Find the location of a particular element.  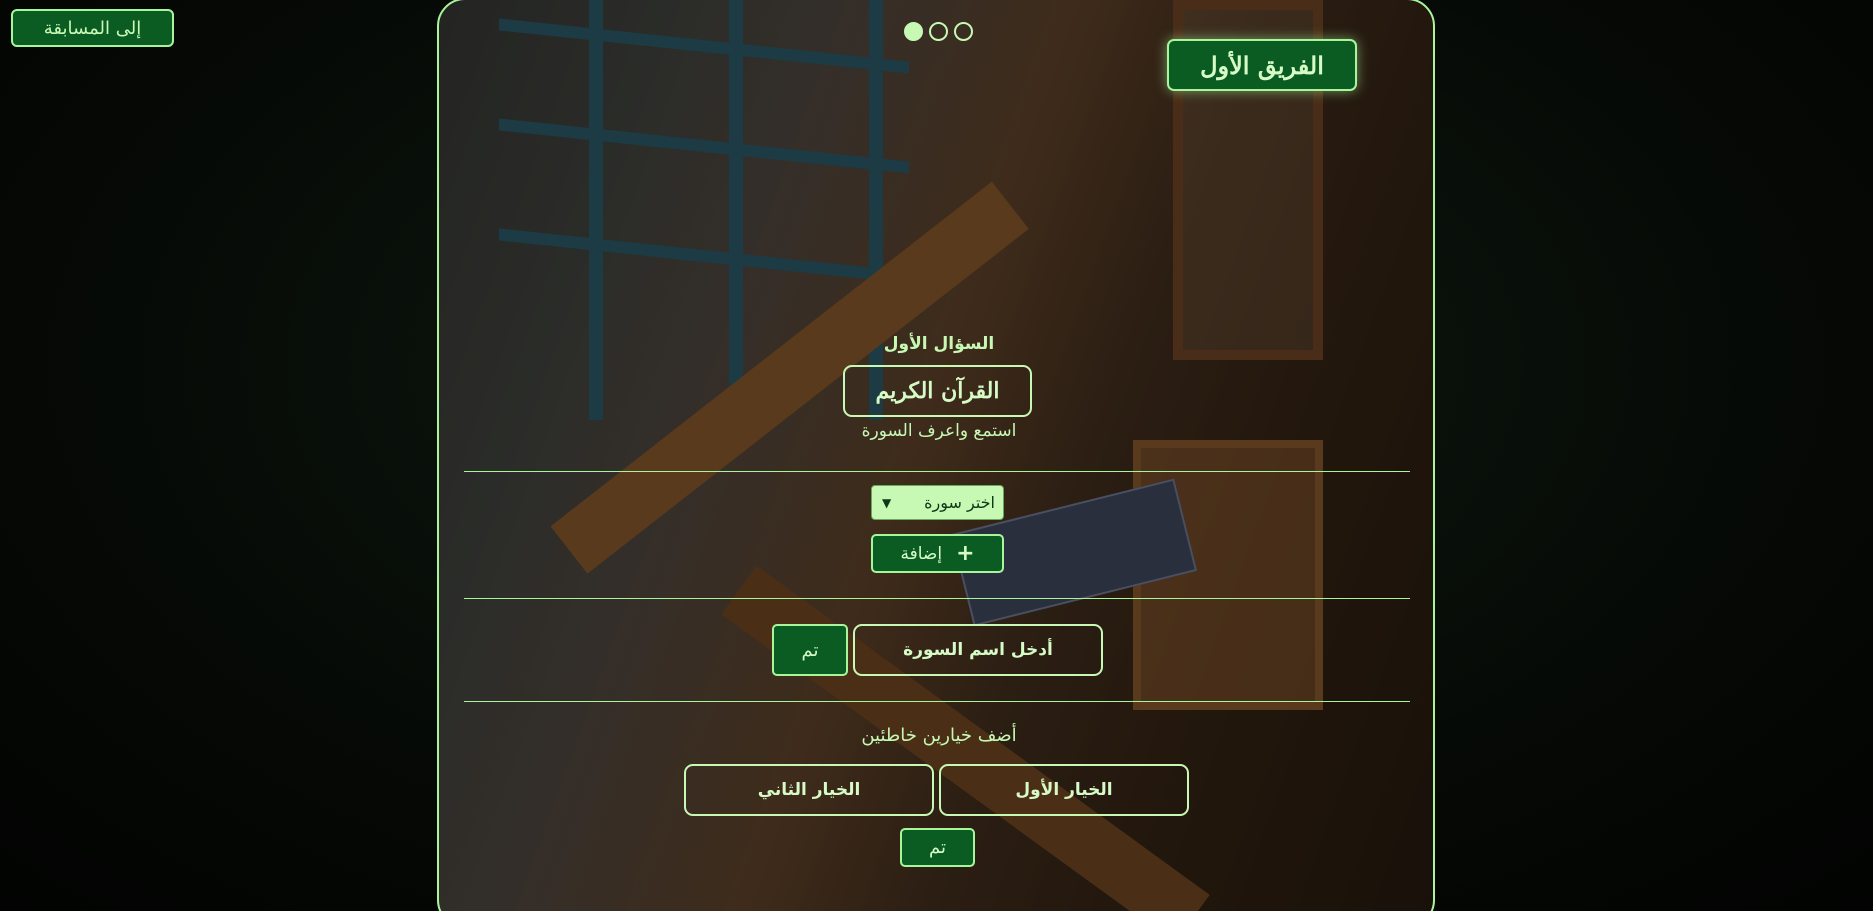

pagination-dots is located at coordinates (938, 31).